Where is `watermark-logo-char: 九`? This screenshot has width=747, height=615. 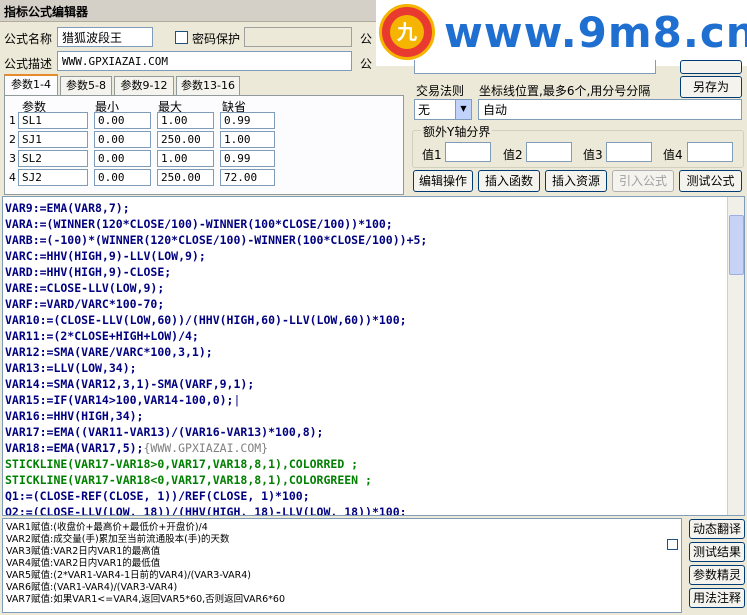
watermark-logo-char: 九 is located at coordinates (407, 32).